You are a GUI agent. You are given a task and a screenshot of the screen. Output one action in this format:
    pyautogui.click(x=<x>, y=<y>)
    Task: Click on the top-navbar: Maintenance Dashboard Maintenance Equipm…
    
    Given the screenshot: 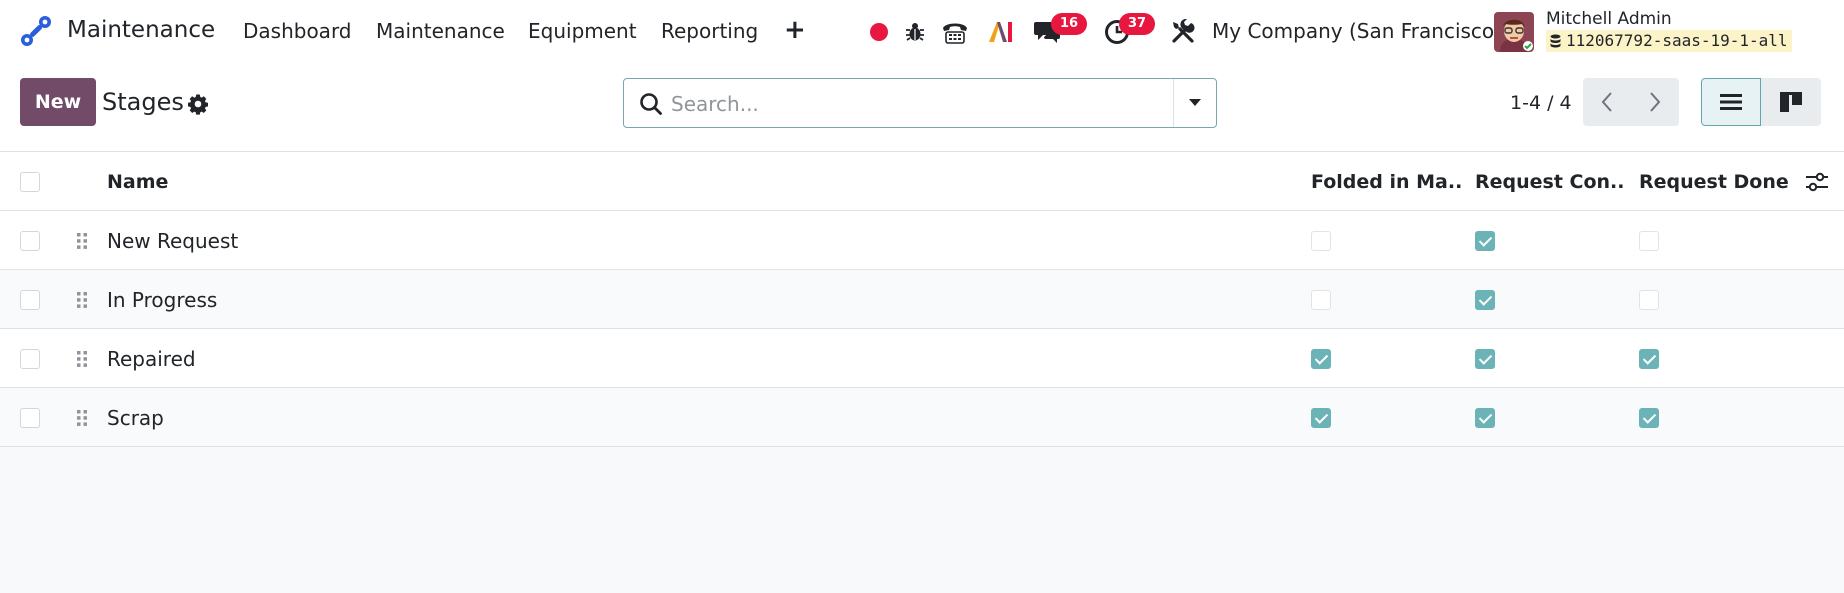 What is the action you would take?
    pyautogui.click(x=922, y=32)
    